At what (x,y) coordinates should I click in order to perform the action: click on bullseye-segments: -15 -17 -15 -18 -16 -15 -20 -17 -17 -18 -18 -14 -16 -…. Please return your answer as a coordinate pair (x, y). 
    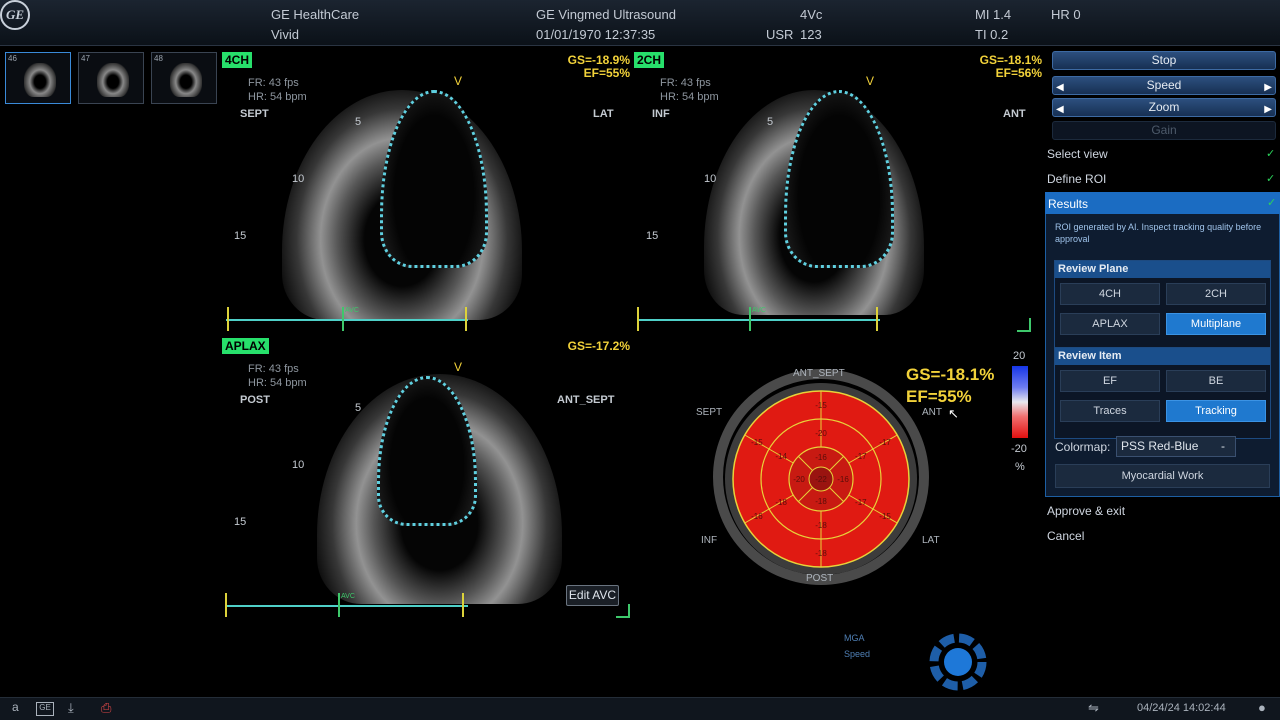
    Looking at the image, I should click on (821, 479).